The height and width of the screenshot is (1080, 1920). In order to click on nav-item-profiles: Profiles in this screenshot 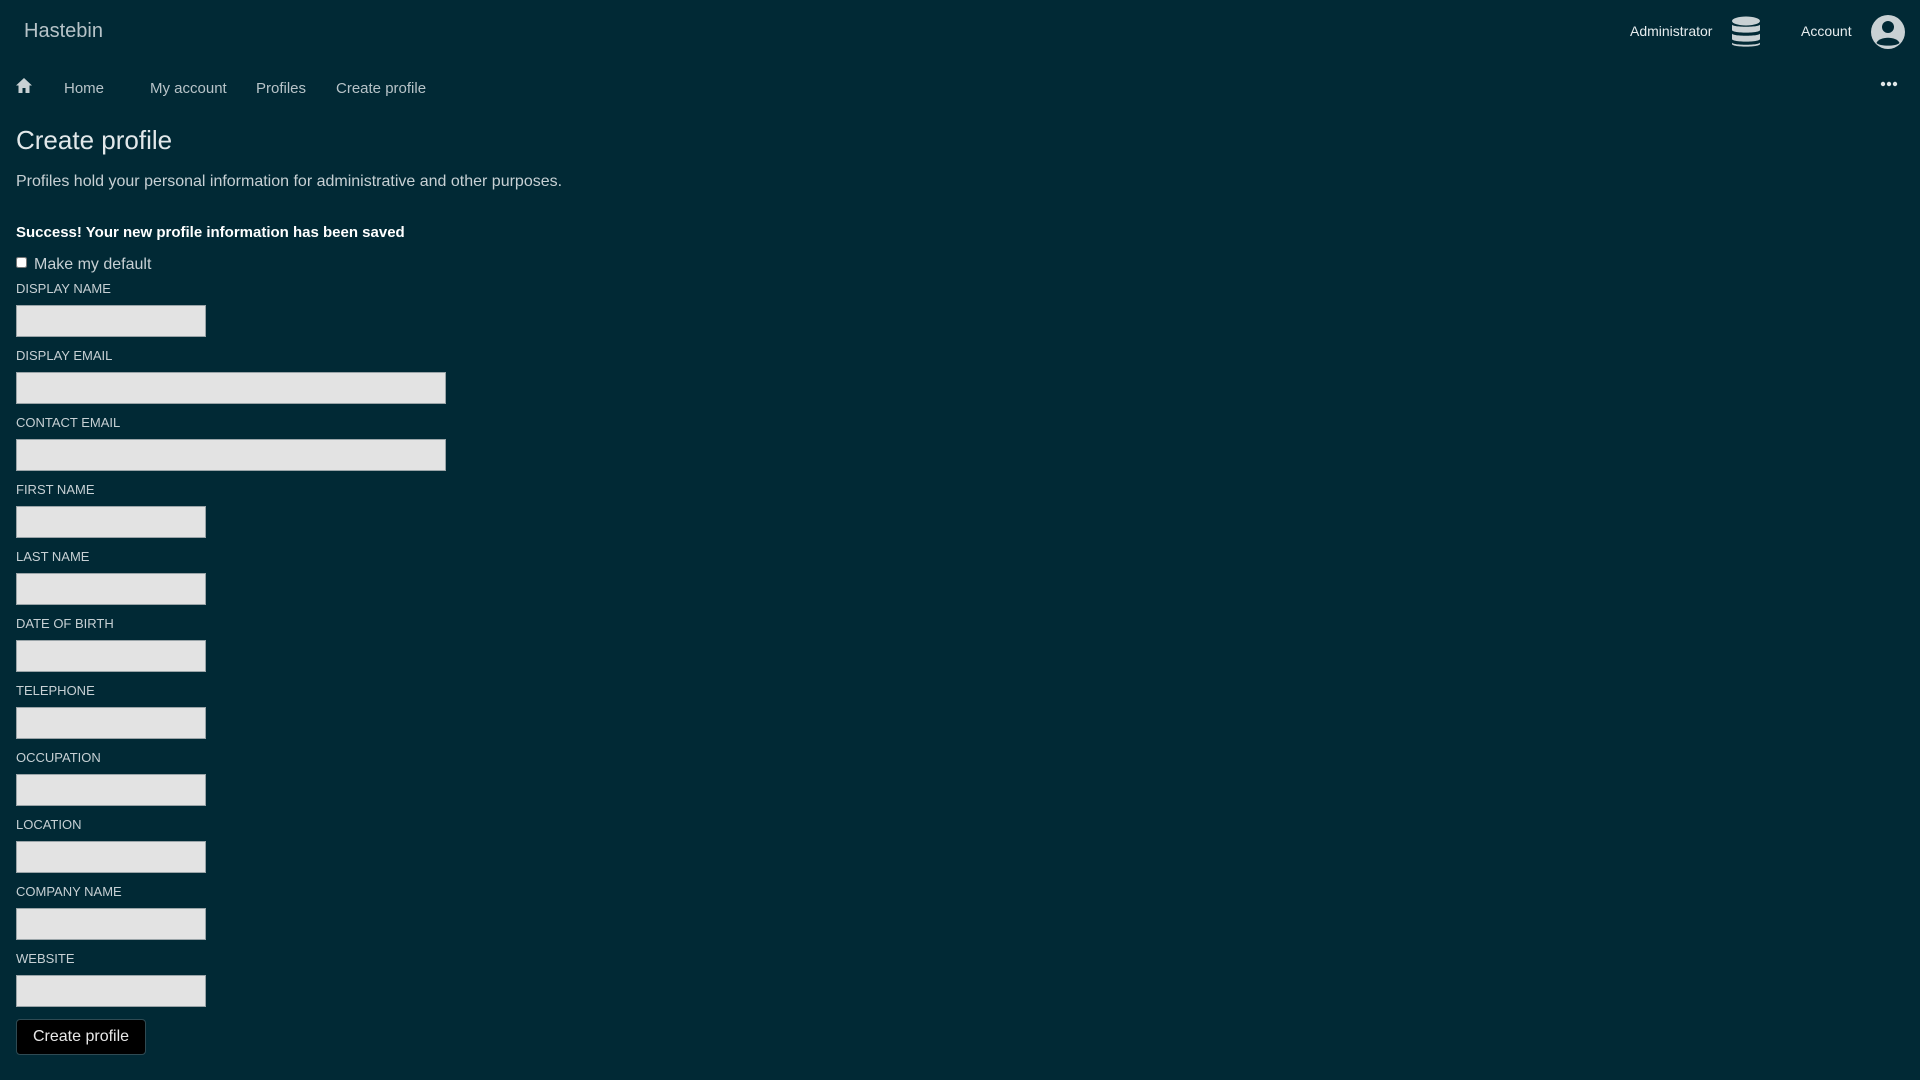, I will do `click(281, 88)`.